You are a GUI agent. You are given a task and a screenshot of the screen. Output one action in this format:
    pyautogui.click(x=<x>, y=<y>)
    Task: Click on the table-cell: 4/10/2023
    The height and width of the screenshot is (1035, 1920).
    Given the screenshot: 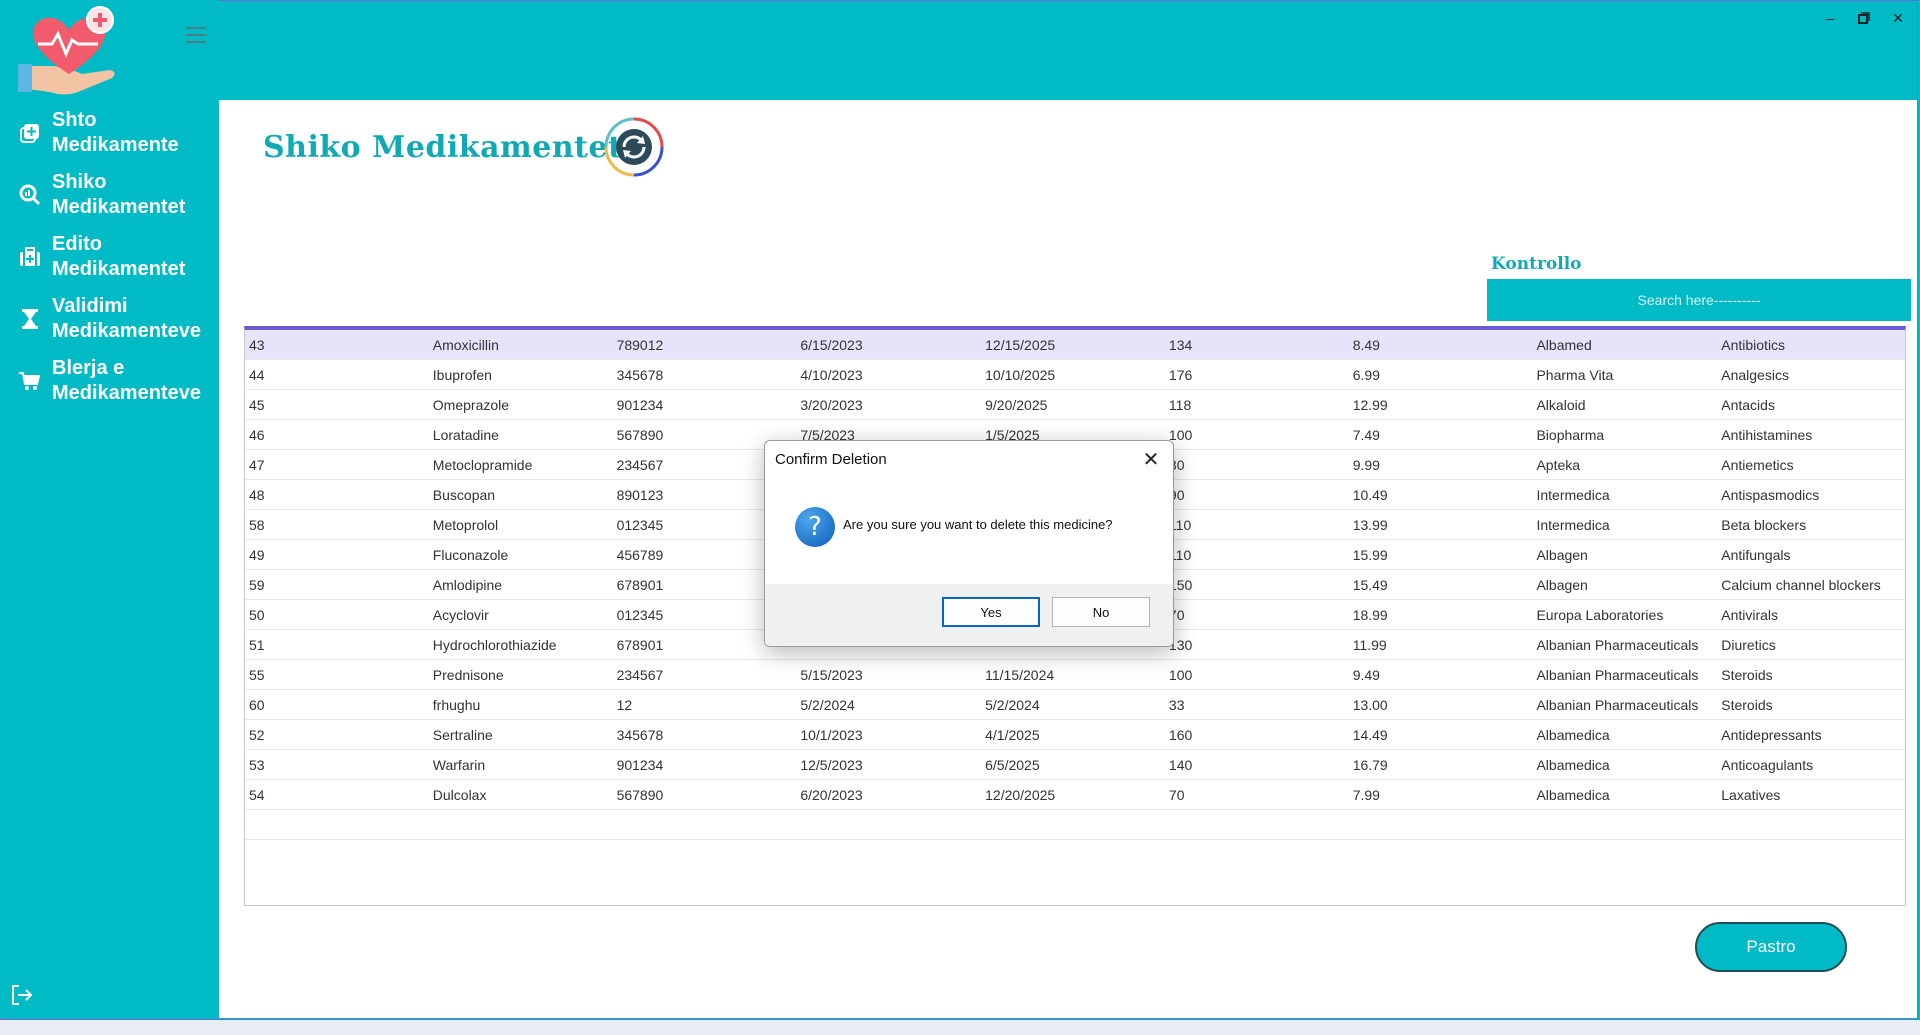 What is the action you would take?
    pyautogui.click(x=831, y=374)
    